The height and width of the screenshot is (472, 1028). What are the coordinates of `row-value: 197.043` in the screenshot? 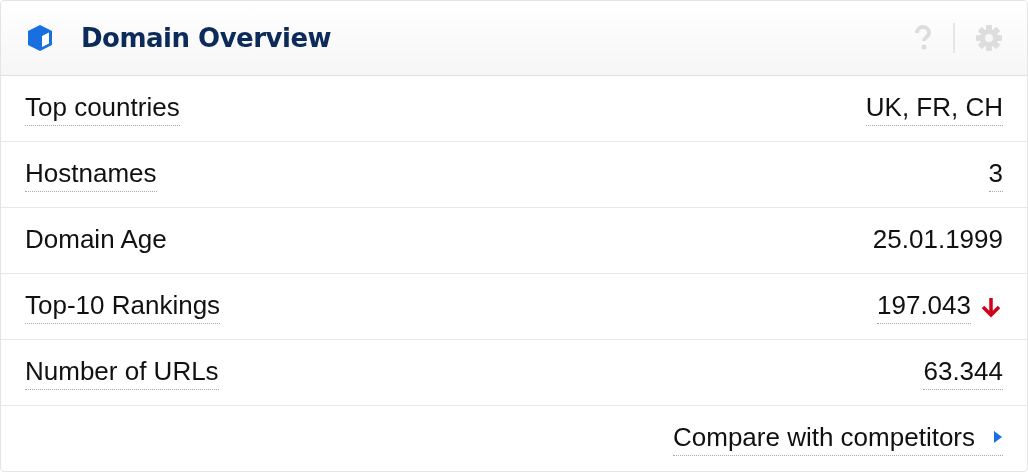 It's located at (924, 306).